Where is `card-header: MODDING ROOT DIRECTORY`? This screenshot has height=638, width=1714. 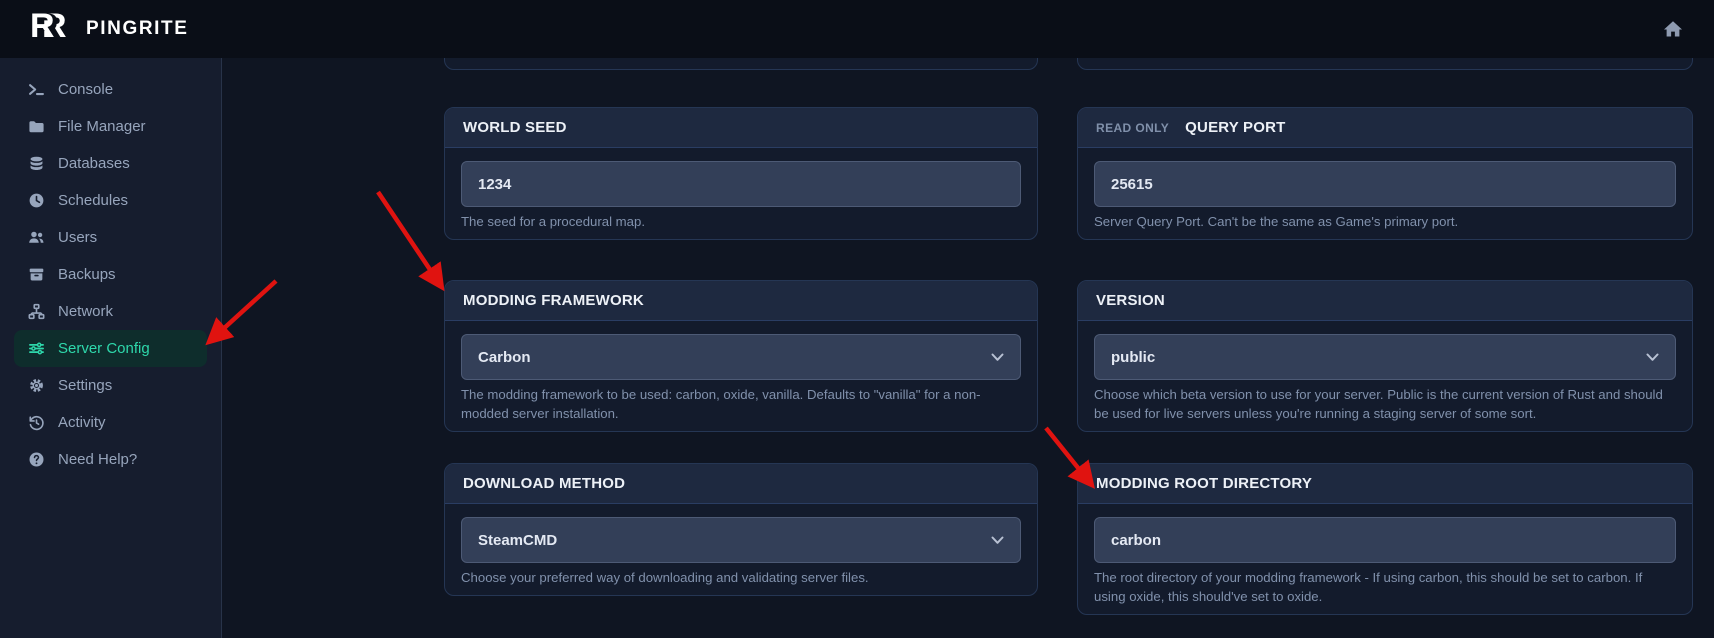 card-header: MODDING ROOT DIRECTORY is located at coordinates (1385, 484).